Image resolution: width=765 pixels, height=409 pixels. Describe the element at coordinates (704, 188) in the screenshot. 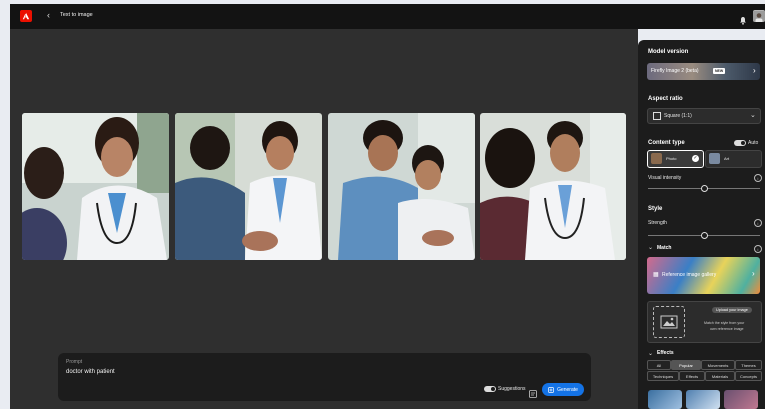

I see `visual-intensity-handle` at that location.